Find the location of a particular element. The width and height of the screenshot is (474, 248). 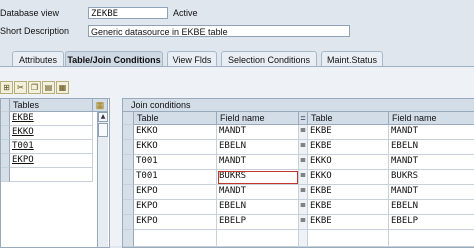

tab-maint-status: Maint.Status is located at coordinates (352, 59).